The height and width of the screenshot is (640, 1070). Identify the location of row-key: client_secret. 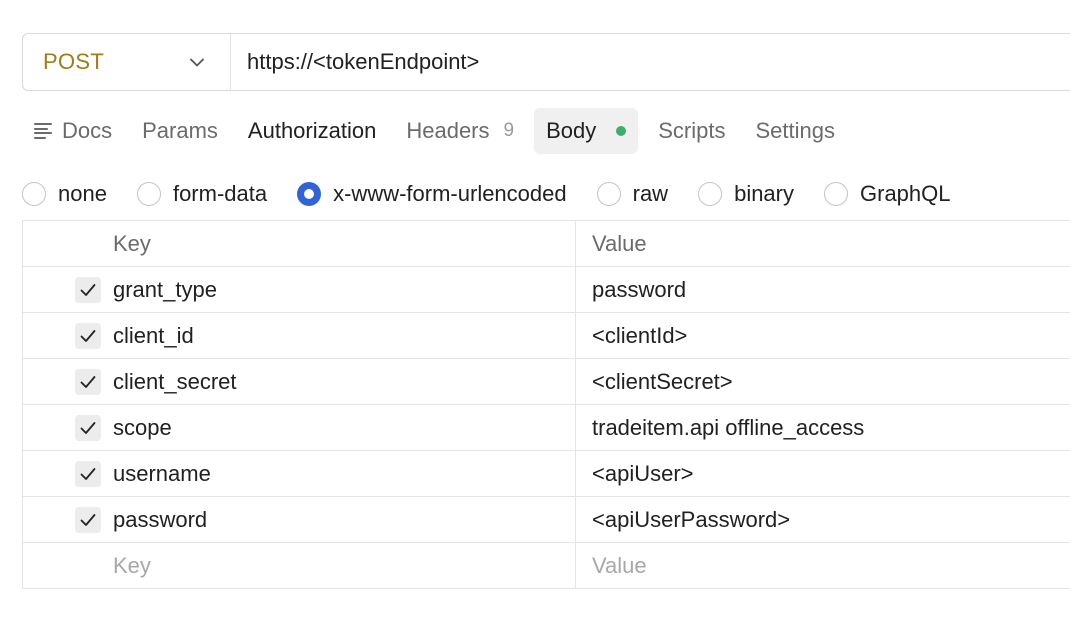
(344, 381).